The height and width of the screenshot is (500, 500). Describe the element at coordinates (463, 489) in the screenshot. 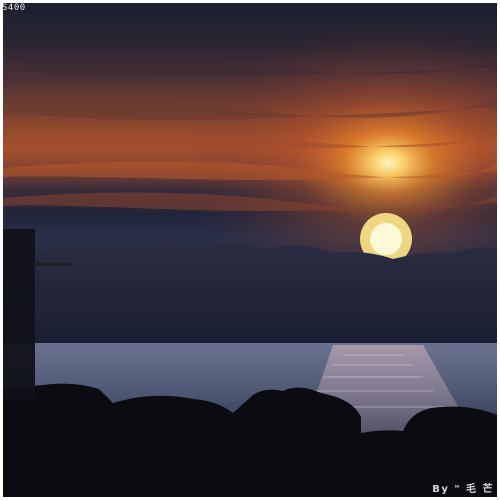

I see `photographer-signature: By " 毛 芒` at that location.